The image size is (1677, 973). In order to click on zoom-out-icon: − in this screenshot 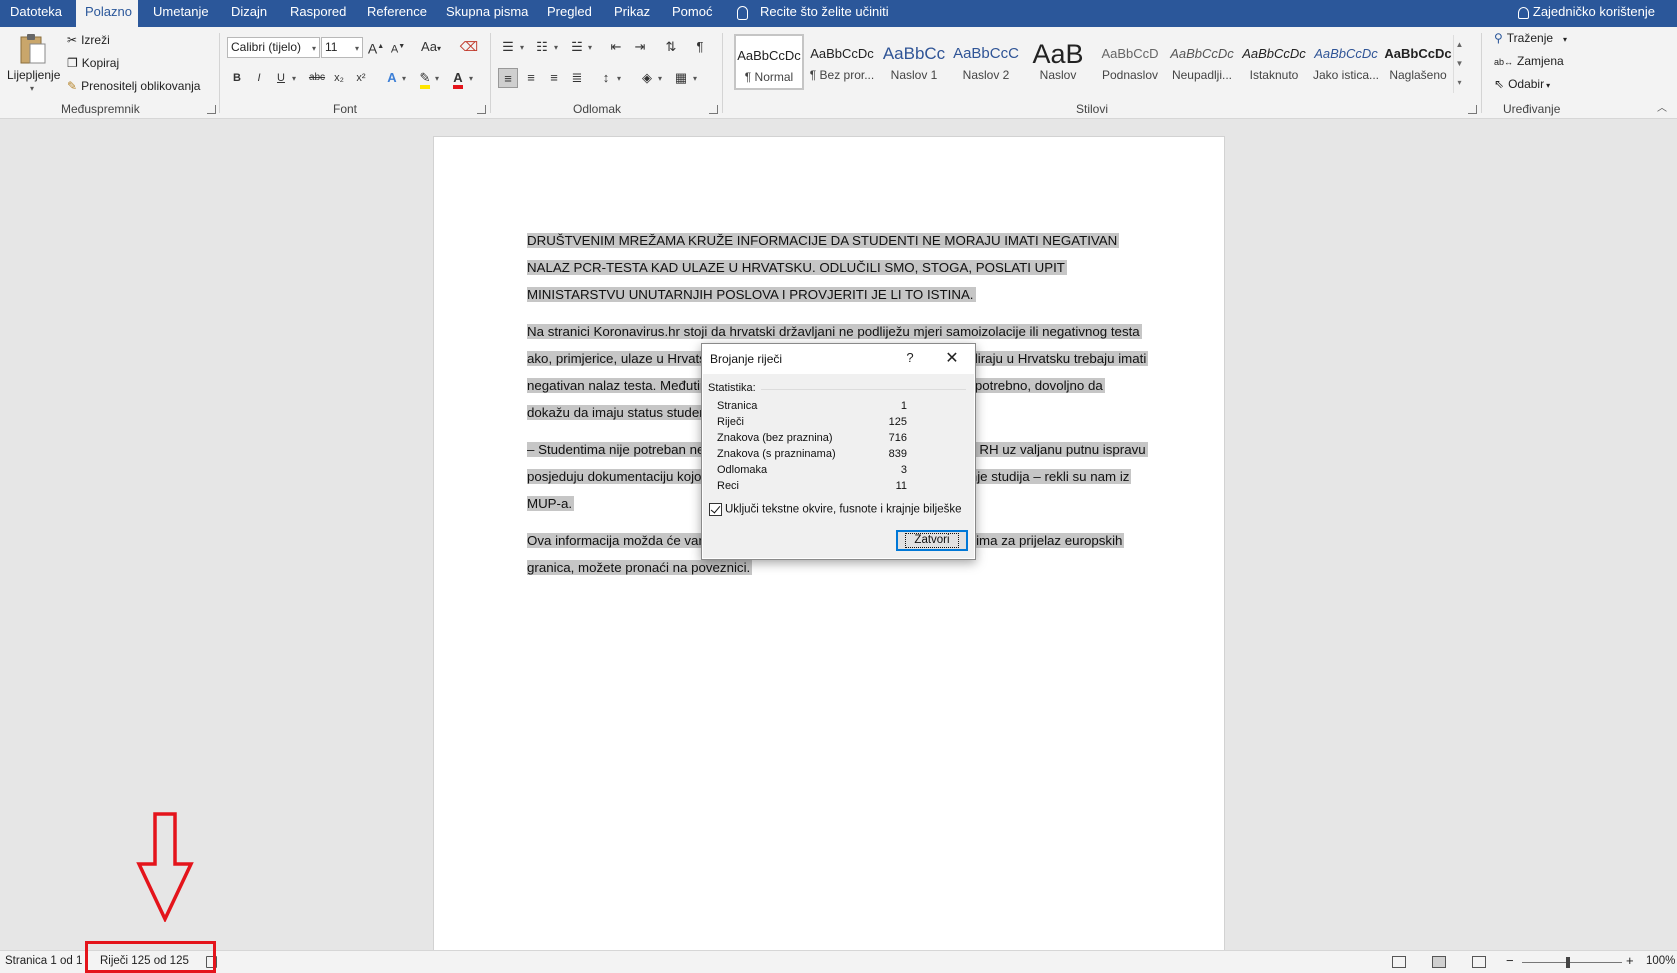, I will do `click(1510, 960)`.